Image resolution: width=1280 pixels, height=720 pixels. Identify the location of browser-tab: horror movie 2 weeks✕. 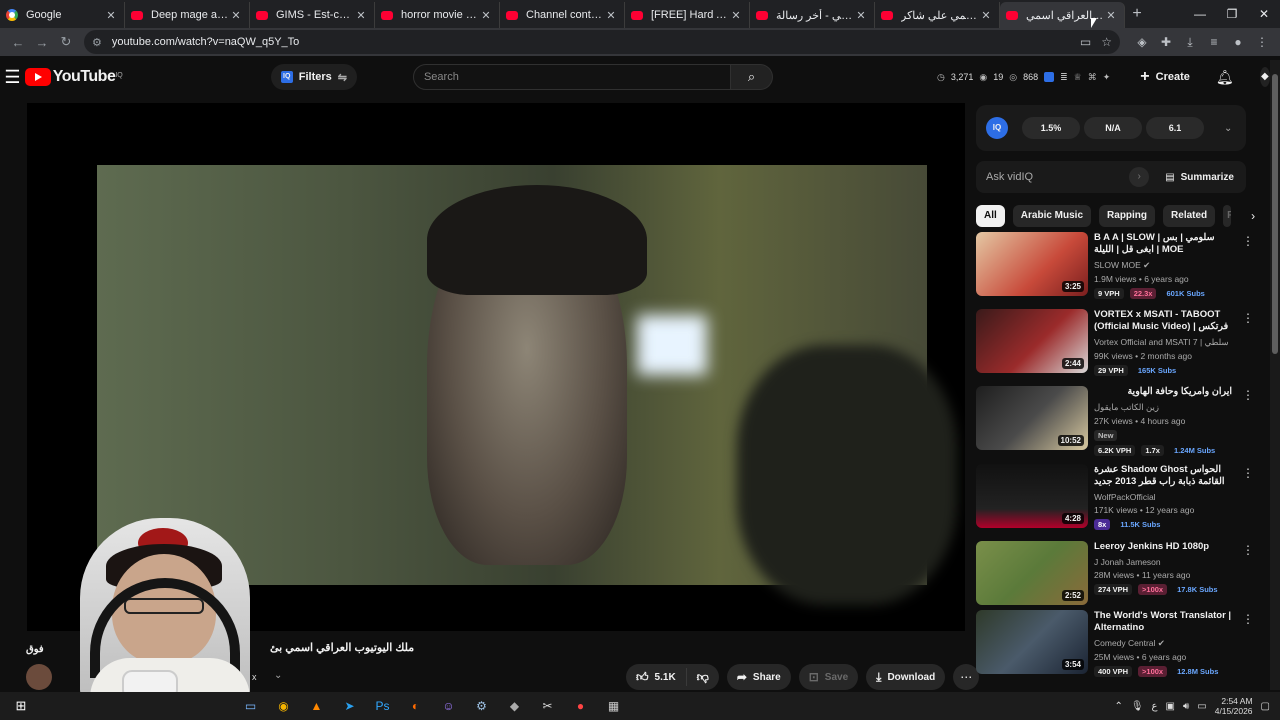
(437, 15).